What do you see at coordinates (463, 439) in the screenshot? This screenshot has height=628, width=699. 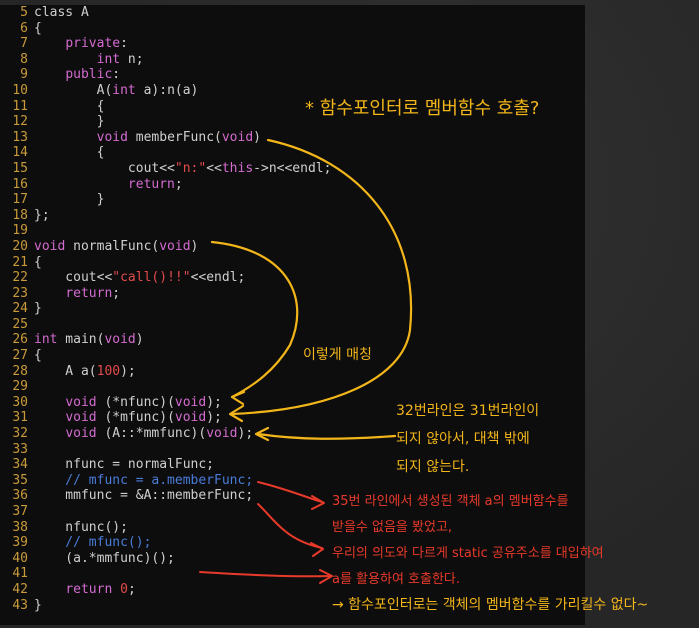 I see `annotation-line32-2: 되지 않아서, 대책 밖에` at bounding box center [463, 439].